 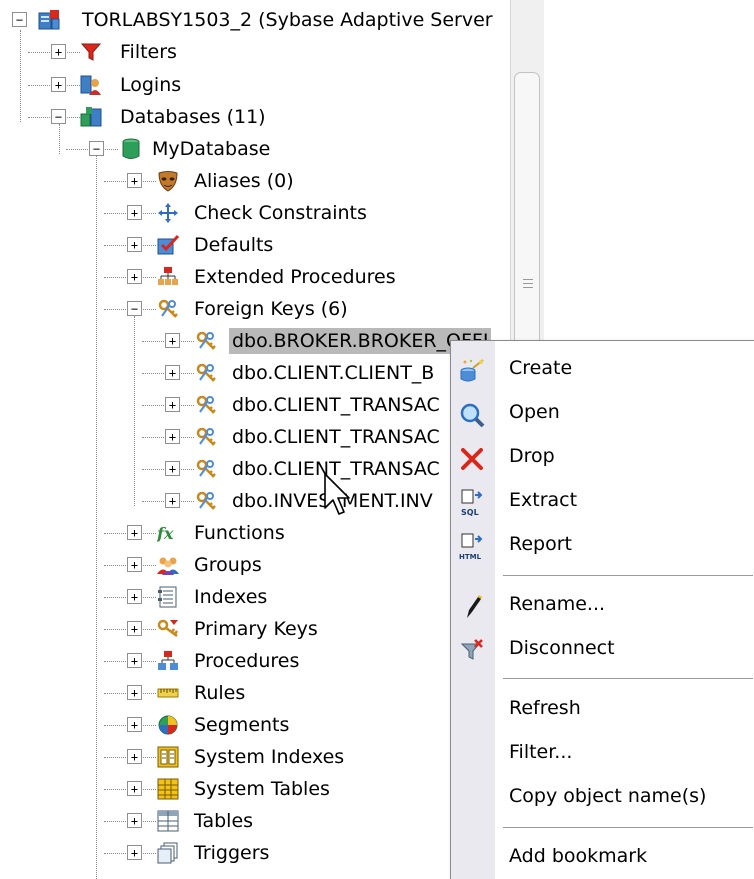 I want to click on system-table-icon, so click(x=168, y=789).